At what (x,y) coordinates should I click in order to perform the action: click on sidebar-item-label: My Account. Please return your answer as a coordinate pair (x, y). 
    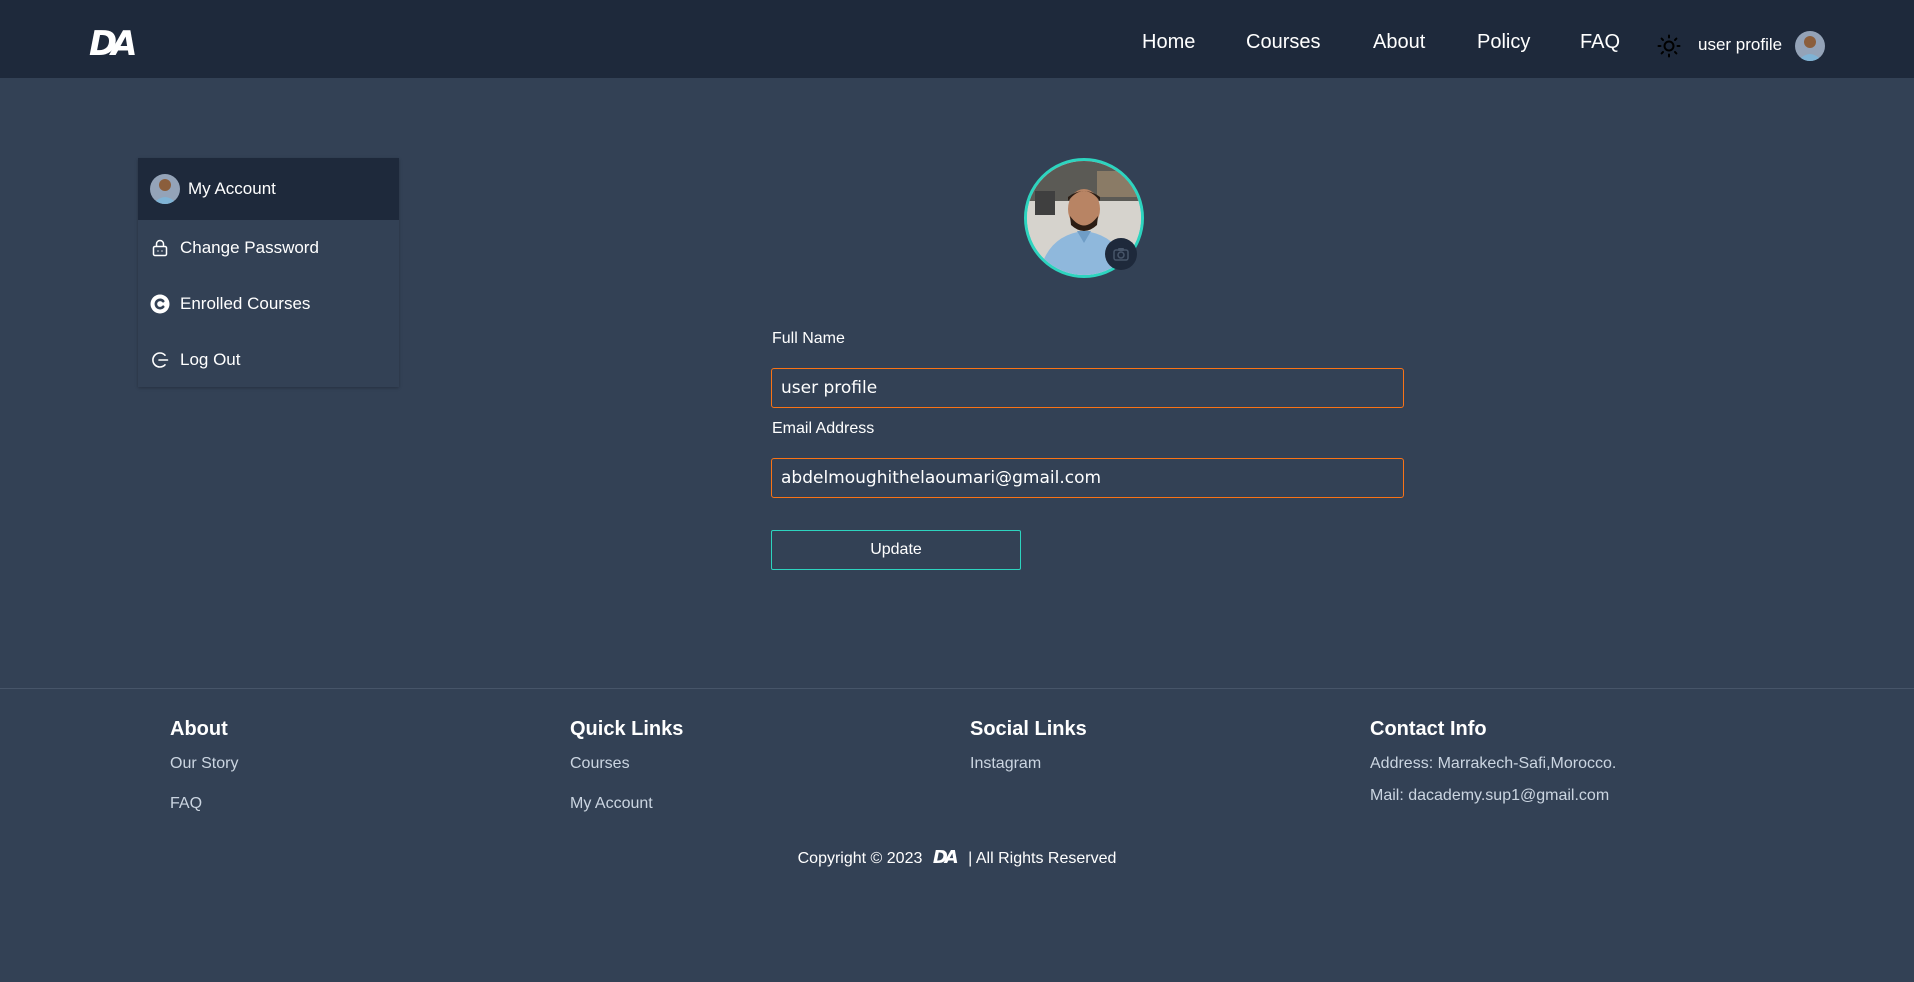
    Looking at the image, I should click on (232, 188).